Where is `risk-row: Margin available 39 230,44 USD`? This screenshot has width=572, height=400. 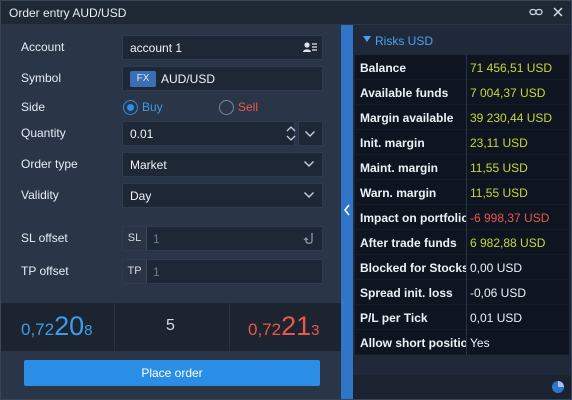 risk-row: Margin available 39 230,44 USD is located at coordinates (462, 117).